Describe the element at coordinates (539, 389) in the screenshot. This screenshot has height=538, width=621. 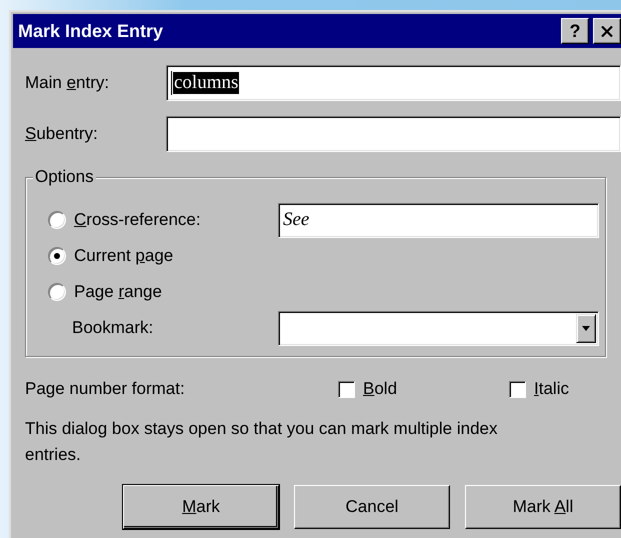
I see `checkbox-option: Italic` at that location.